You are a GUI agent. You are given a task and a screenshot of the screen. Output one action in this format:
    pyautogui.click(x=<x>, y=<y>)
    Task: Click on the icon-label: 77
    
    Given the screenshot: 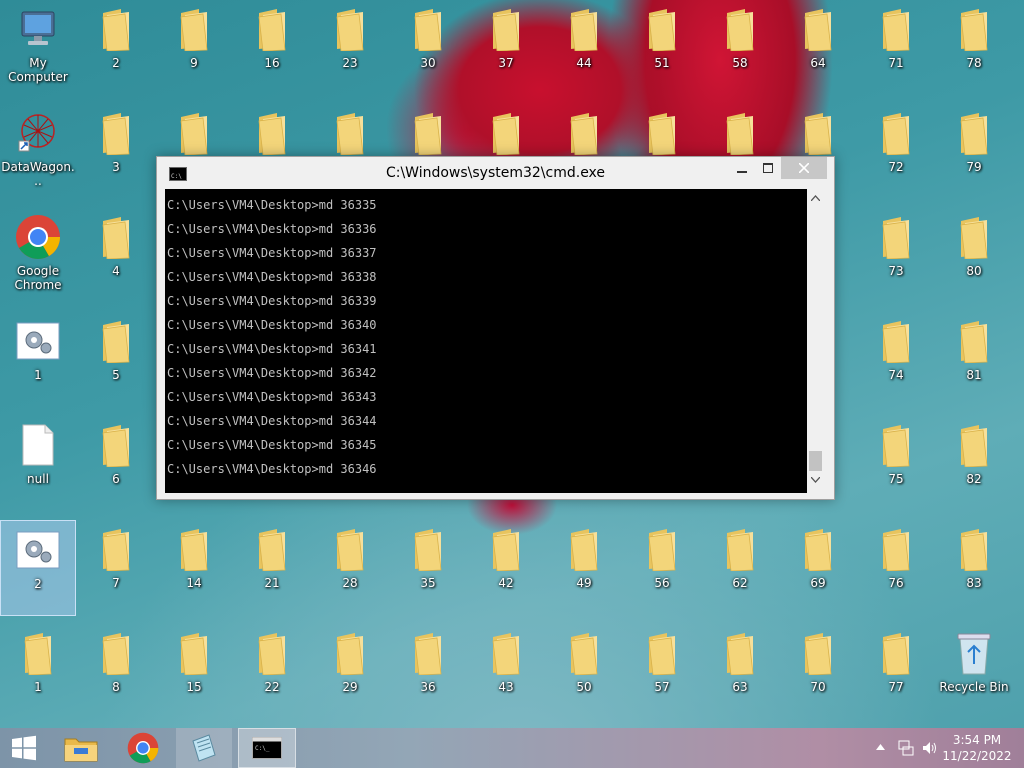 What is the action you would take?
    pyautogui.click(x=896, y=687)
    